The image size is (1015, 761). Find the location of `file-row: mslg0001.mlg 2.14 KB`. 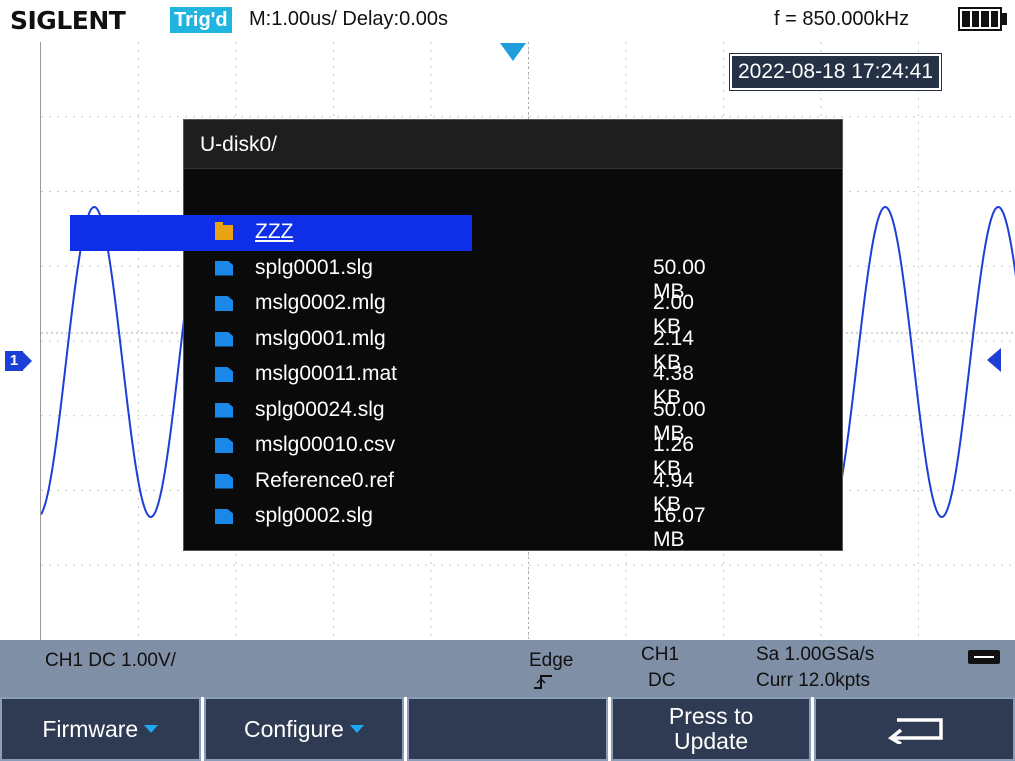

file-row: mslg0001.mlg 2.14 KB is located at coordinates (454, 349).